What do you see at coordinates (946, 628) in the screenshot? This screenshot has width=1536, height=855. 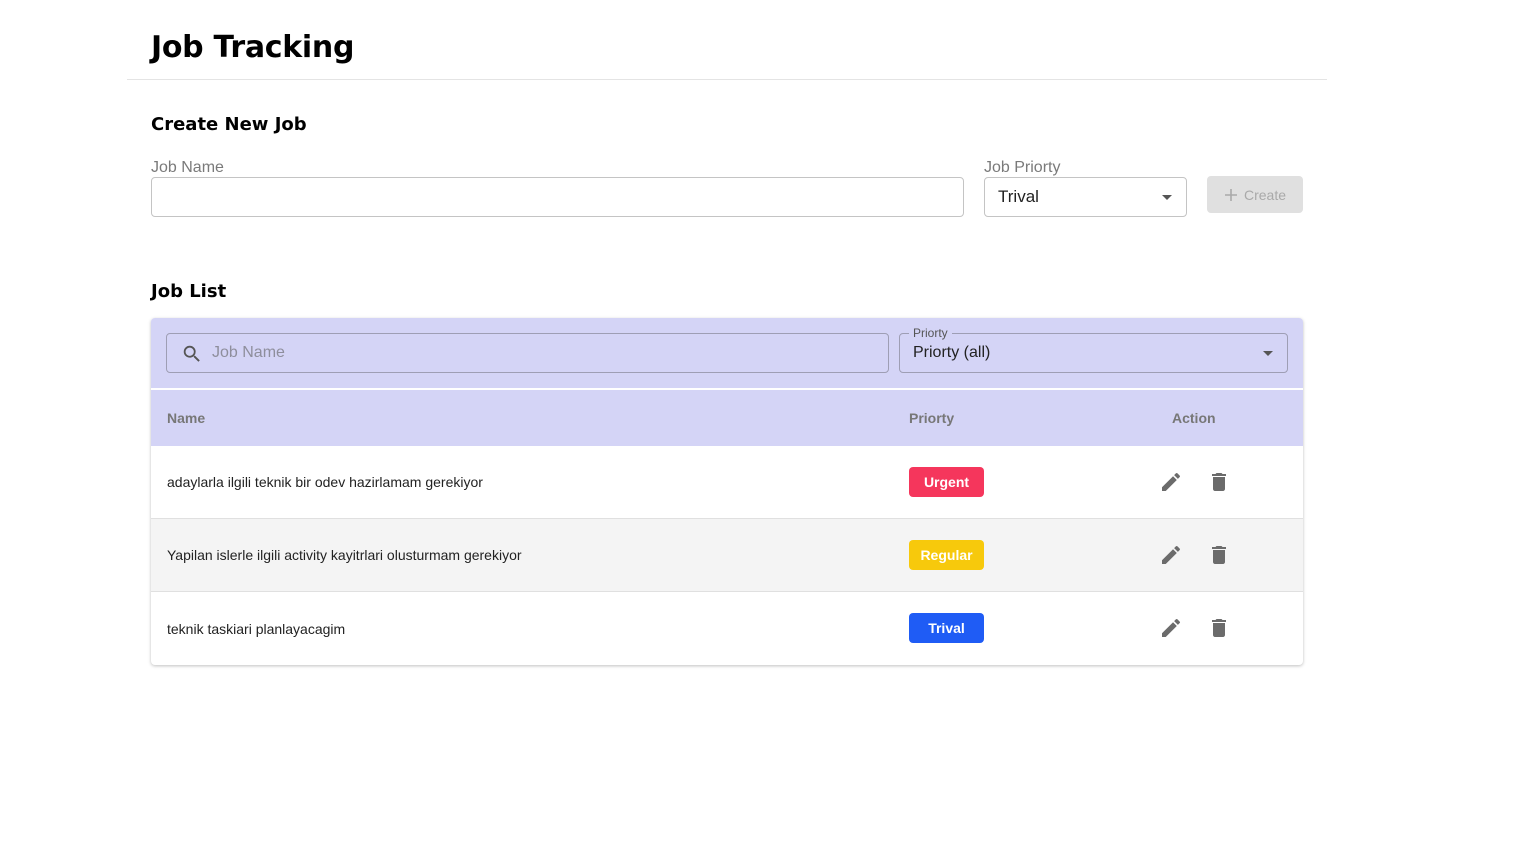 I see `priority-badge: Trival` at bounding box center [946, 628].